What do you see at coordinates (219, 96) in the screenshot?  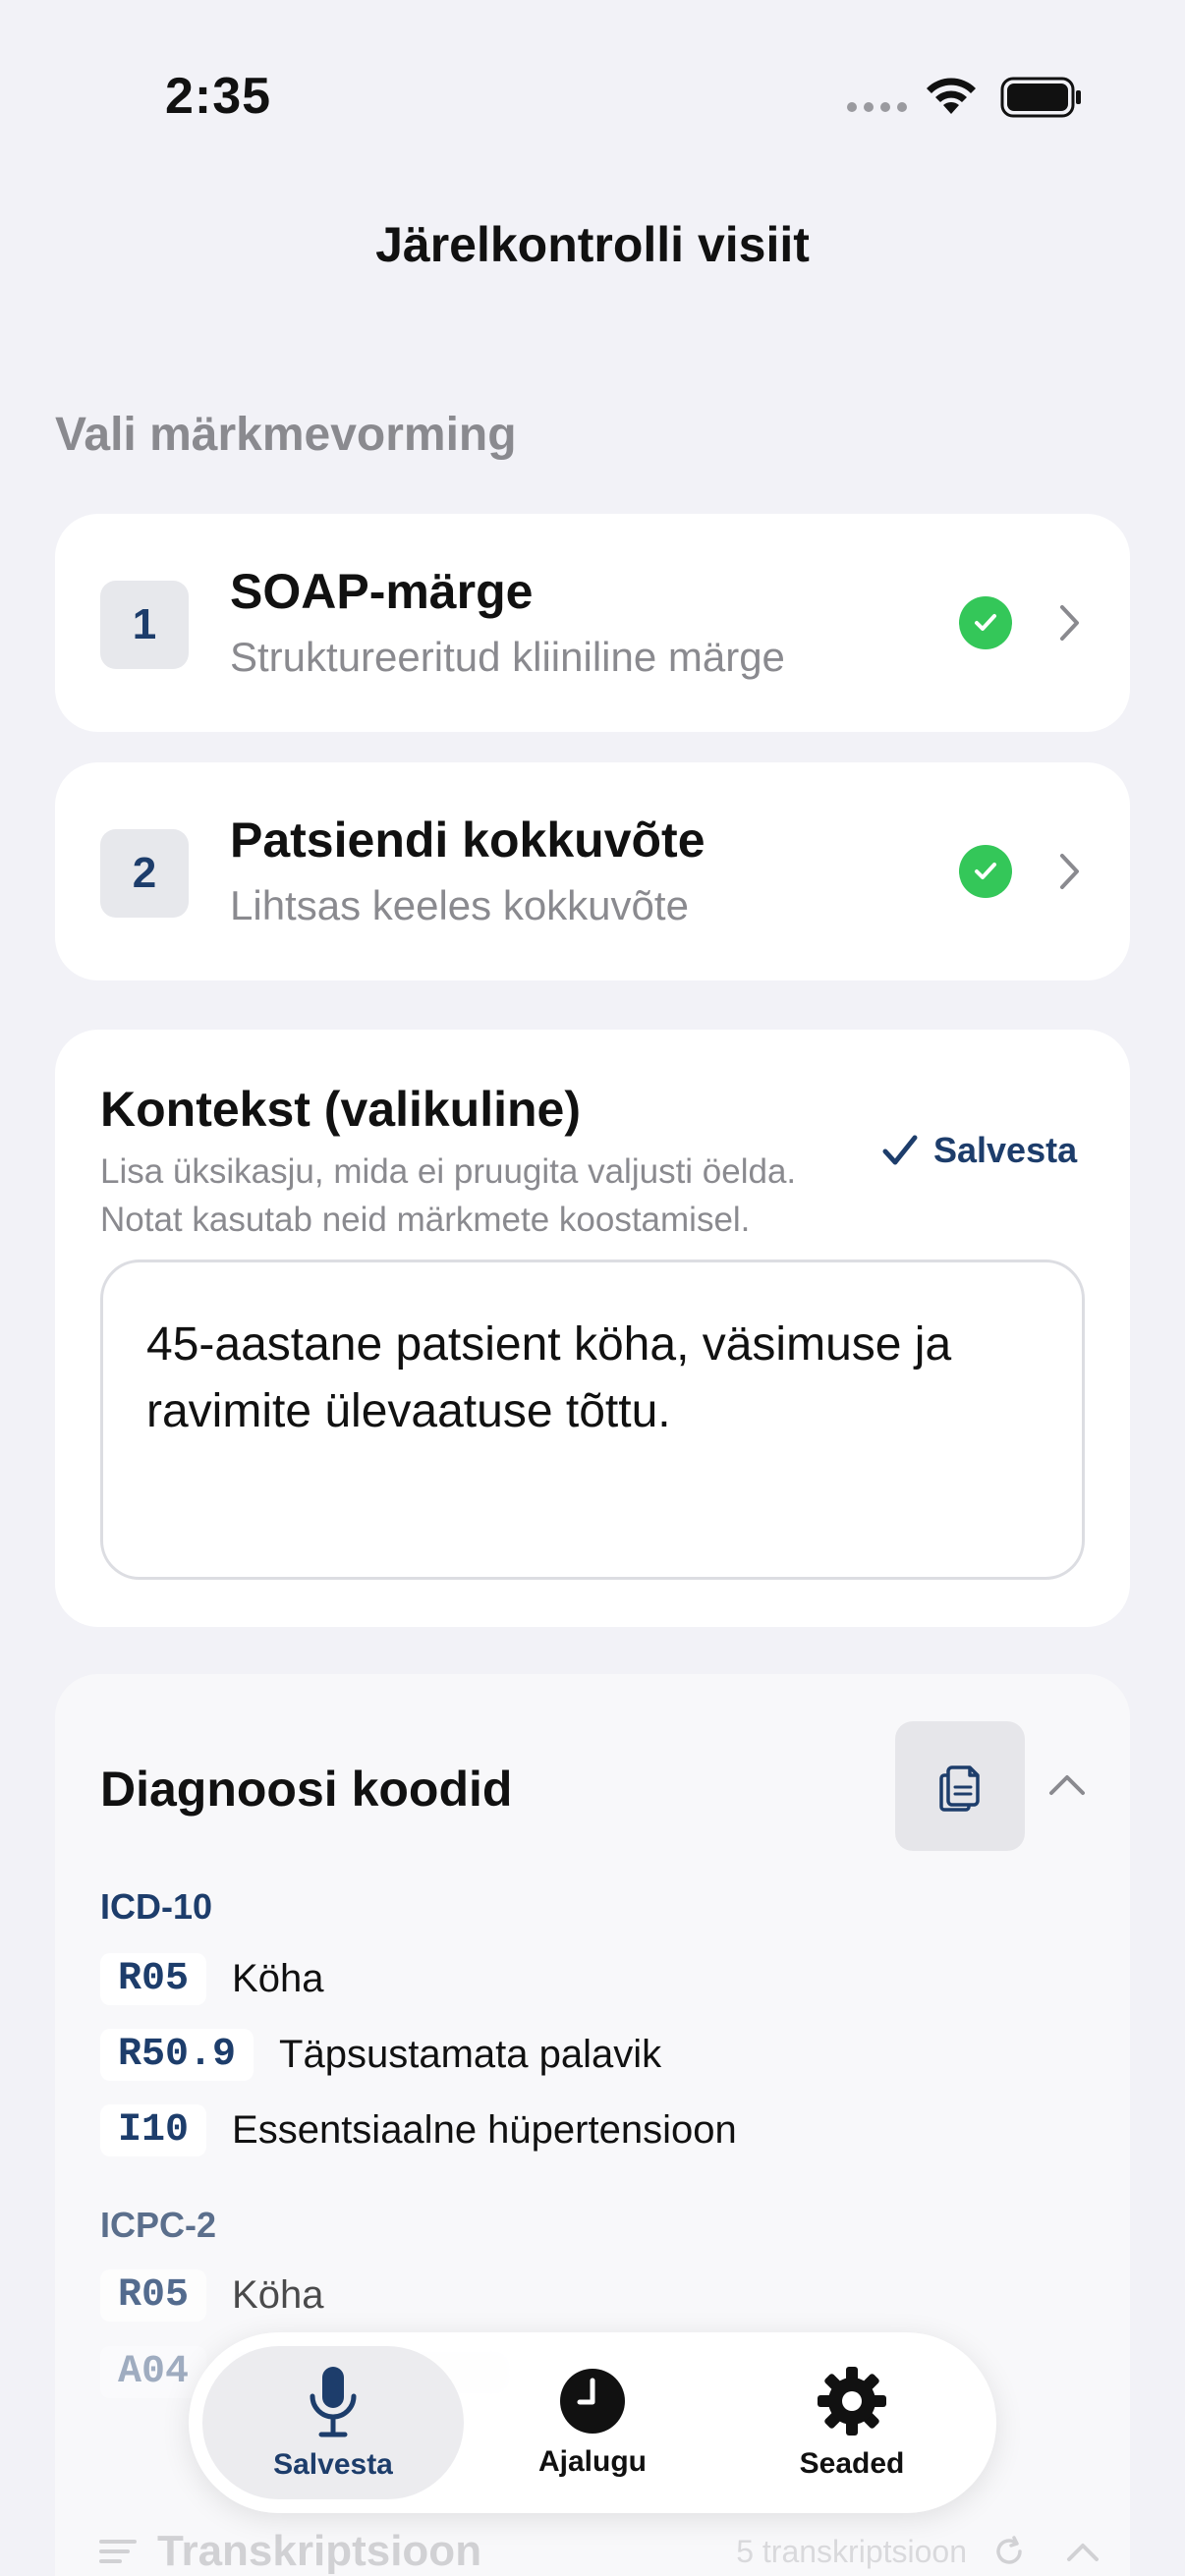 I see `status-time: 2:35` at bounding box center [219, 96].